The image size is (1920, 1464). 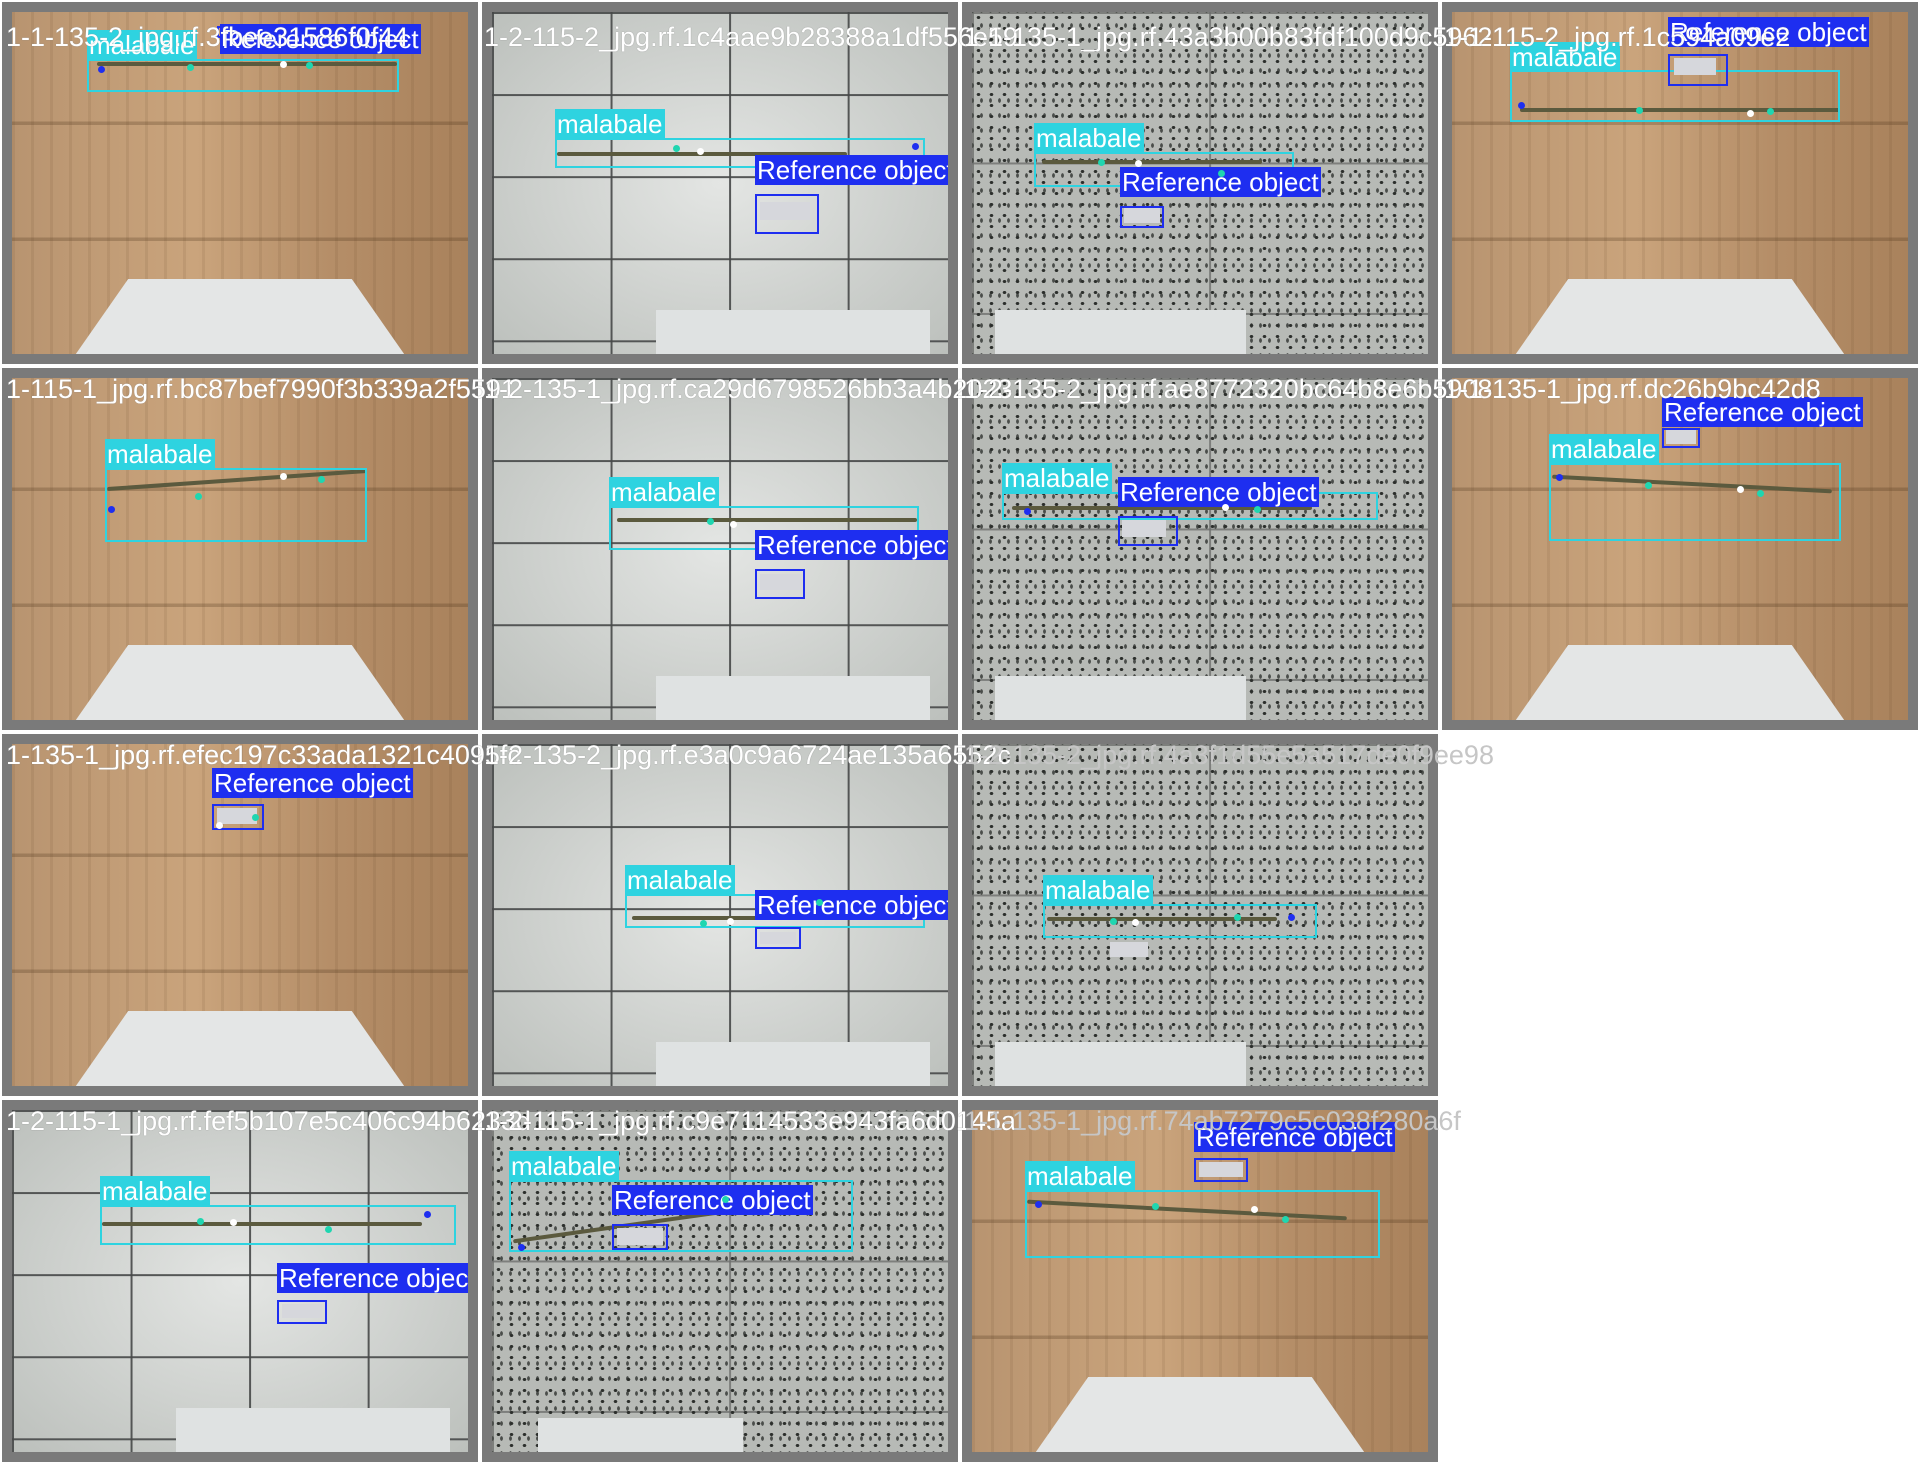 I want to click on image-tile-6: malabale Reference object, so click(x=720, y=549).